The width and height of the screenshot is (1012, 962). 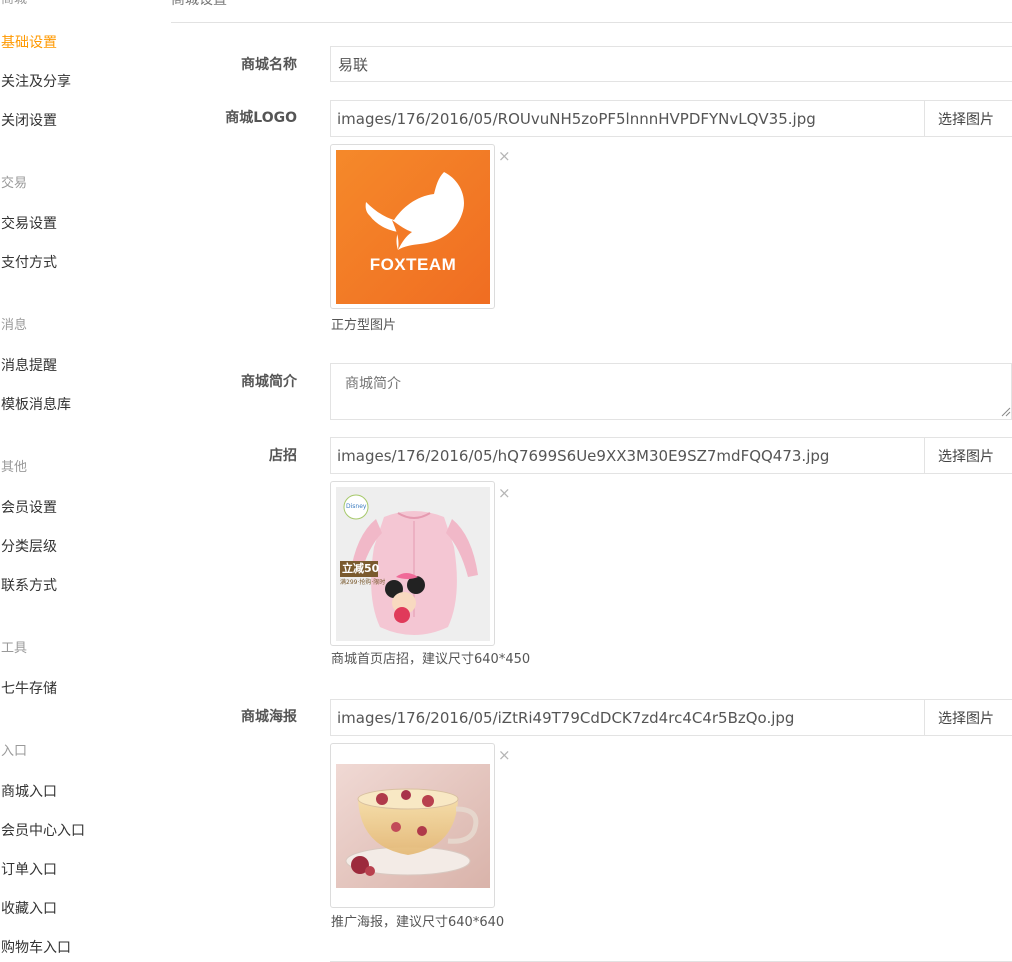 What do you see at coordinates (36, 948) in the screenshot?
I see `sidebar-item-cart-entry: 购物车入口` at bounding box center [36, 948].